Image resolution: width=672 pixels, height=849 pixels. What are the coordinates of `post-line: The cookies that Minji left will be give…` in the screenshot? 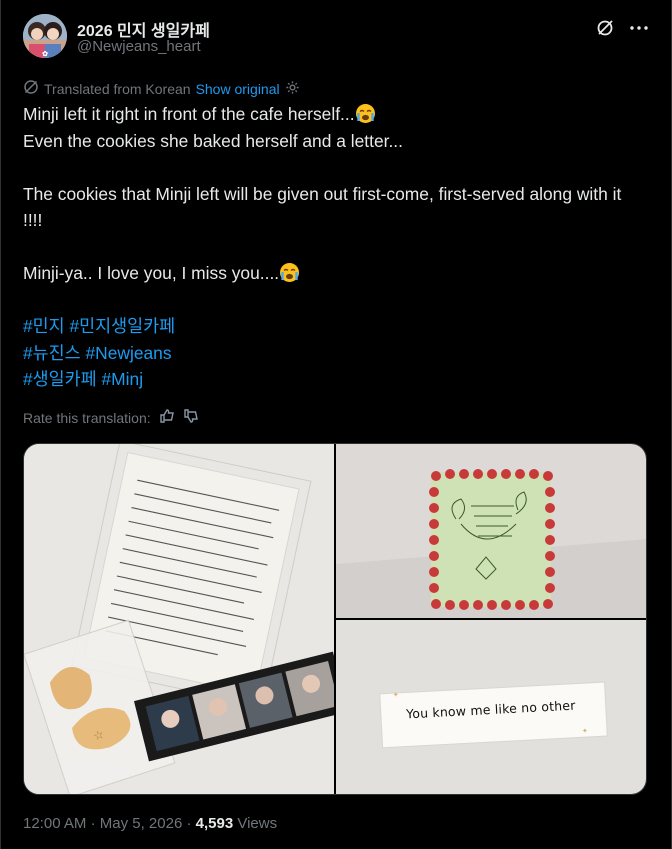 It's located at (325, 207).